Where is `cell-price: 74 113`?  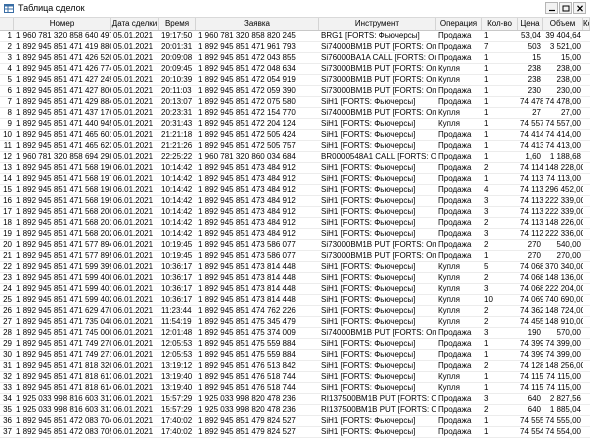
cell-price: 74 113 is located at coordinates (531, 200).